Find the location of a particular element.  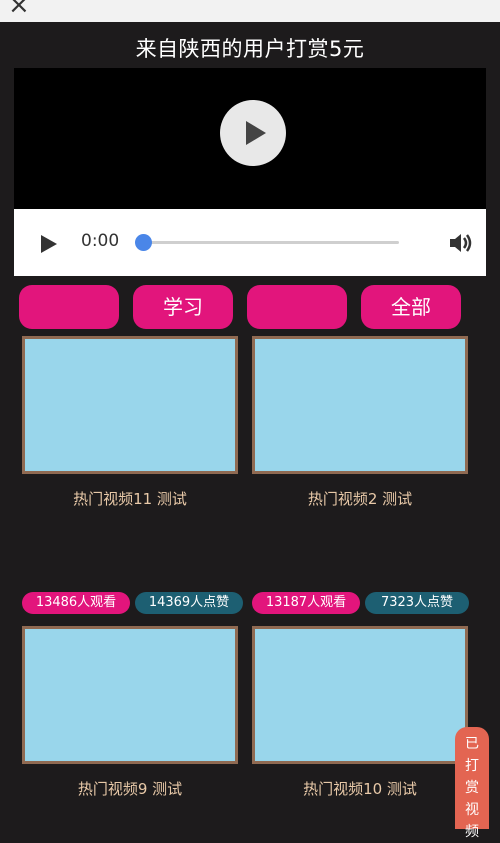

rewarded-videos-tab: 已 打 赏 视 频 is located at coordinates (472, 783).